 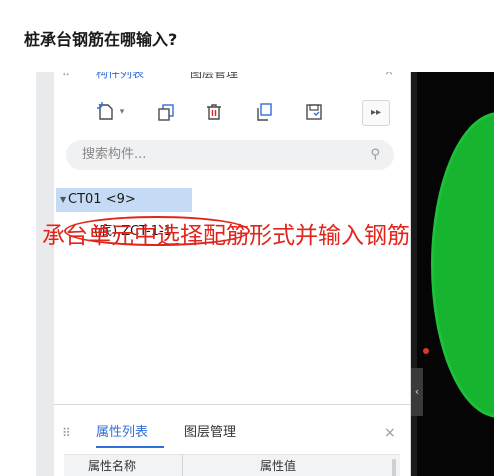 I want to click on dropdown-icon: ▾, so click(x=122, y=112).